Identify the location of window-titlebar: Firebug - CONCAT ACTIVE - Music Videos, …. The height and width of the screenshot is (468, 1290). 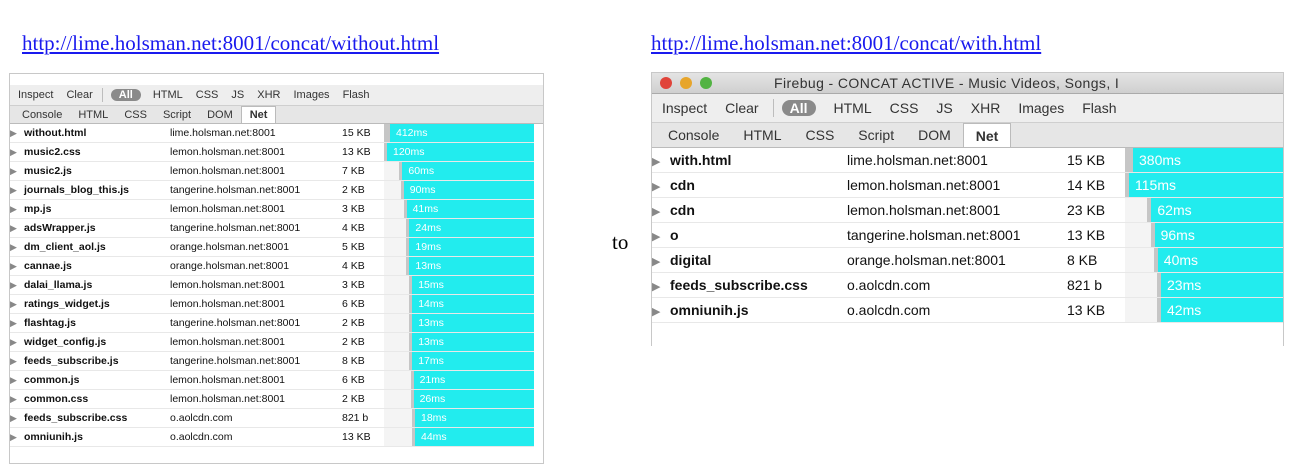
(967, 83).